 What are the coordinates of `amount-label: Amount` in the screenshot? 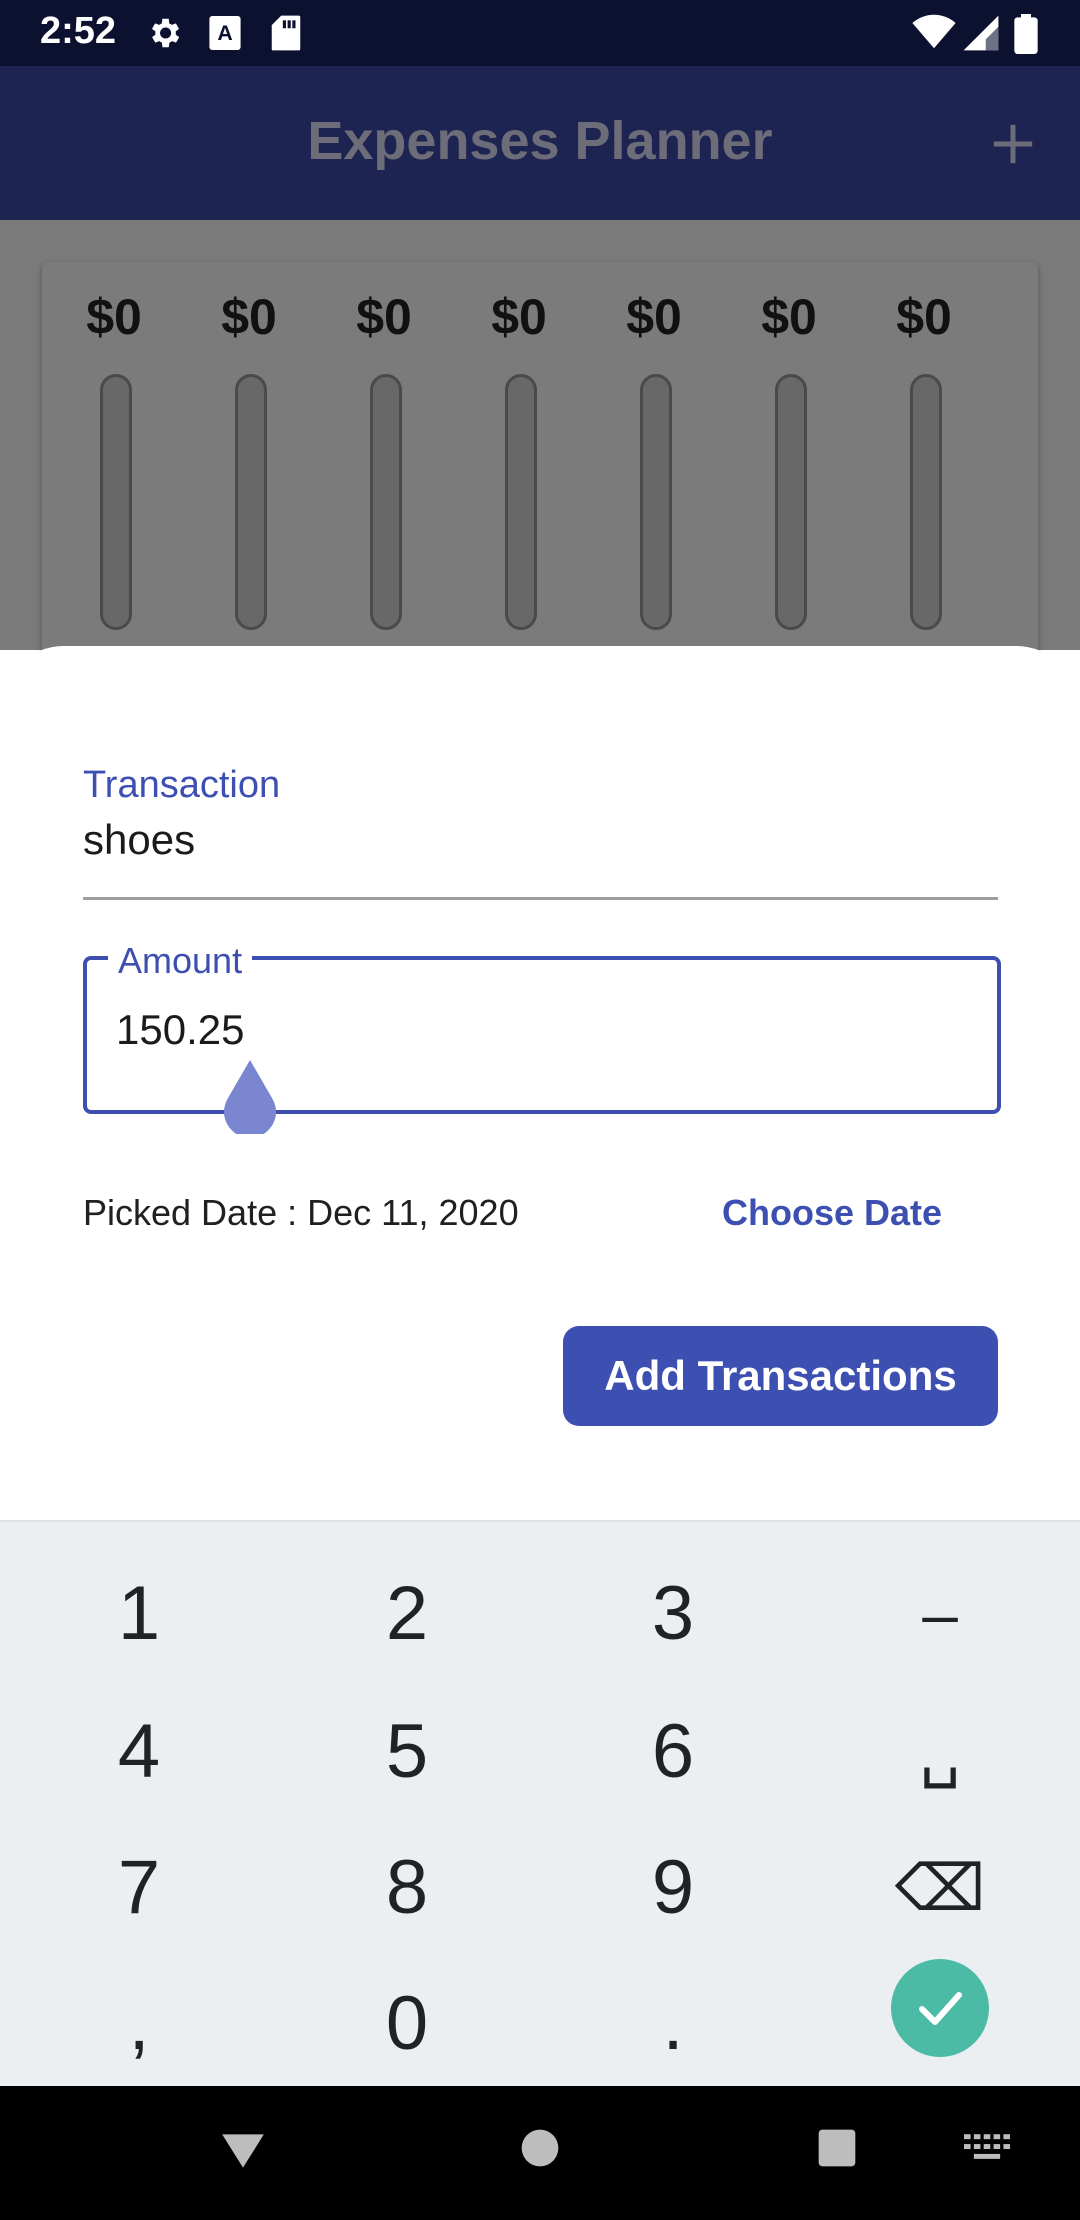 It's located at (180, 961).